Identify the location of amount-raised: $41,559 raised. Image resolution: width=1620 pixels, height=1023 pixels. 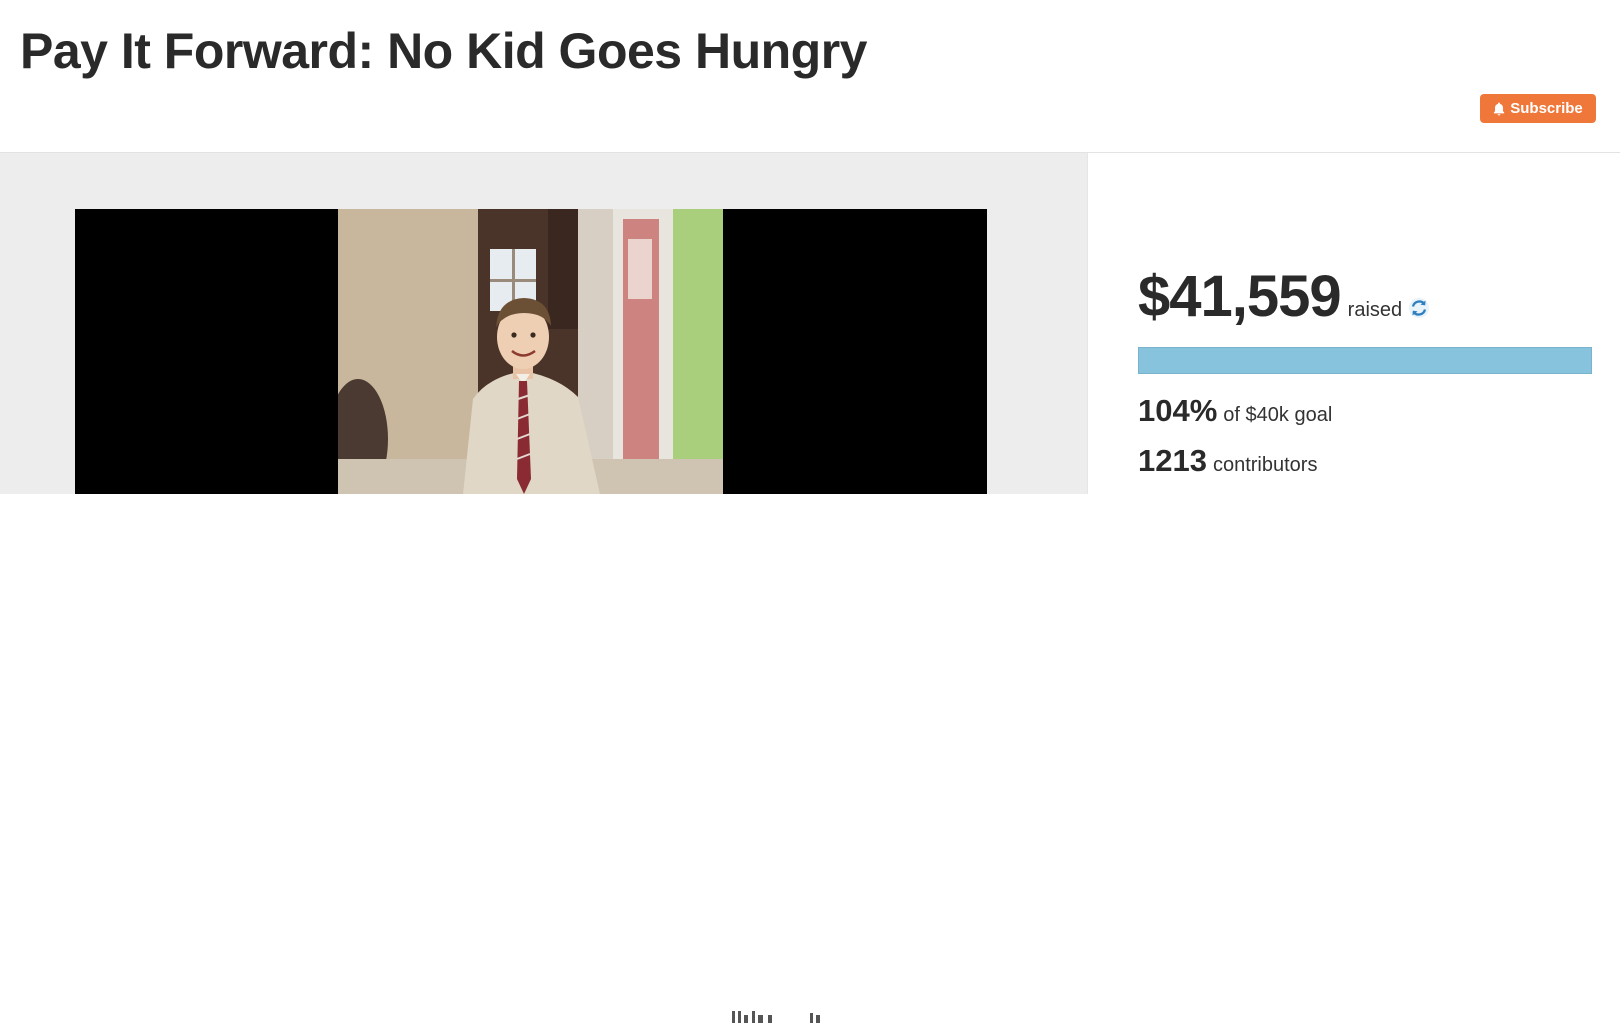
(1284, 296).